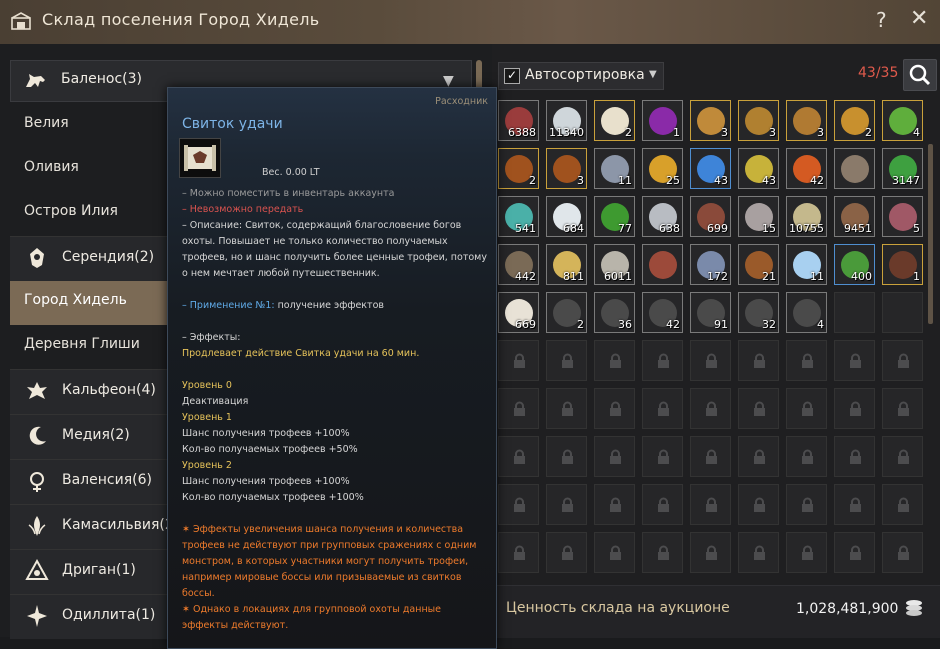 The width and height of the screenshot is (940, 649). Describe the element at coordinates (215, 401) in the screenshot. I see `tooltip-line: Деактивация` at that location.